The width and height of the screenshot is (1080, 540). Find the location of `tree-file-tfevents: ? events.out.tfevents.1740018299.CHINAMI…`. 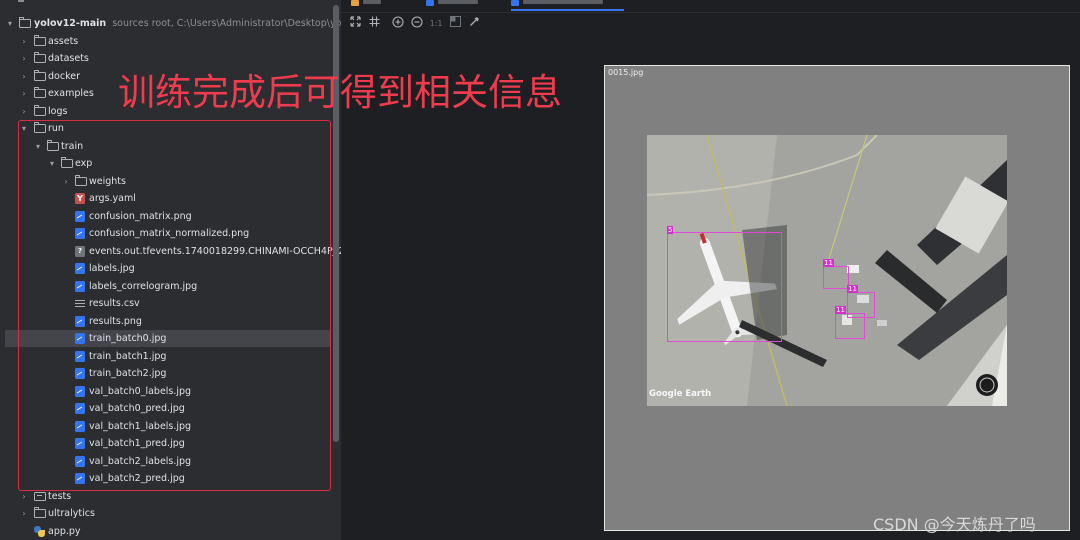

tree-file-tfevents: ? events.out.tfevents.1740018299.CHINAMI… is located at coordinates (170, 251).